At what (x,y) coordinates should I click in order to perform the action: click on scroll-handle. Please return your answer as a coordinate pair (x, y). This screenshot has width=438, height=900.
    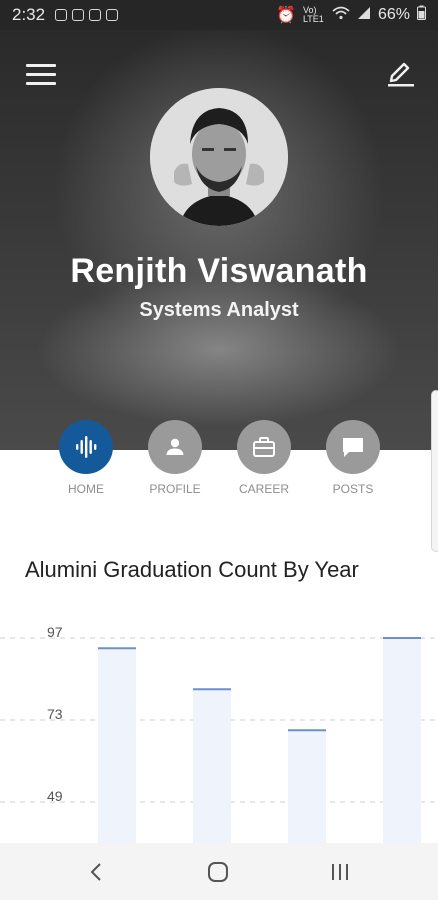
    Looking at the image, I should click on (434, 471).